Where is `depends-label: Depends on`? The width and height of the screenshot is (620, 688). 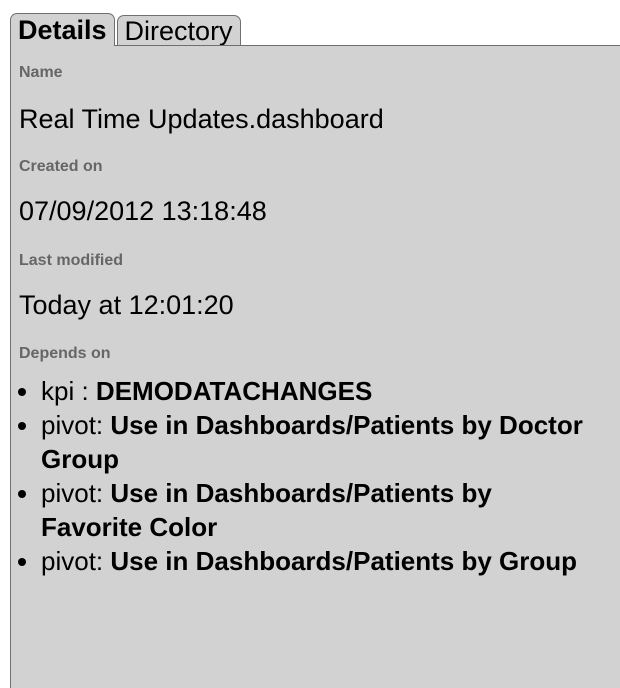
depends-label: Depends on is located at coordinates (65, 353).